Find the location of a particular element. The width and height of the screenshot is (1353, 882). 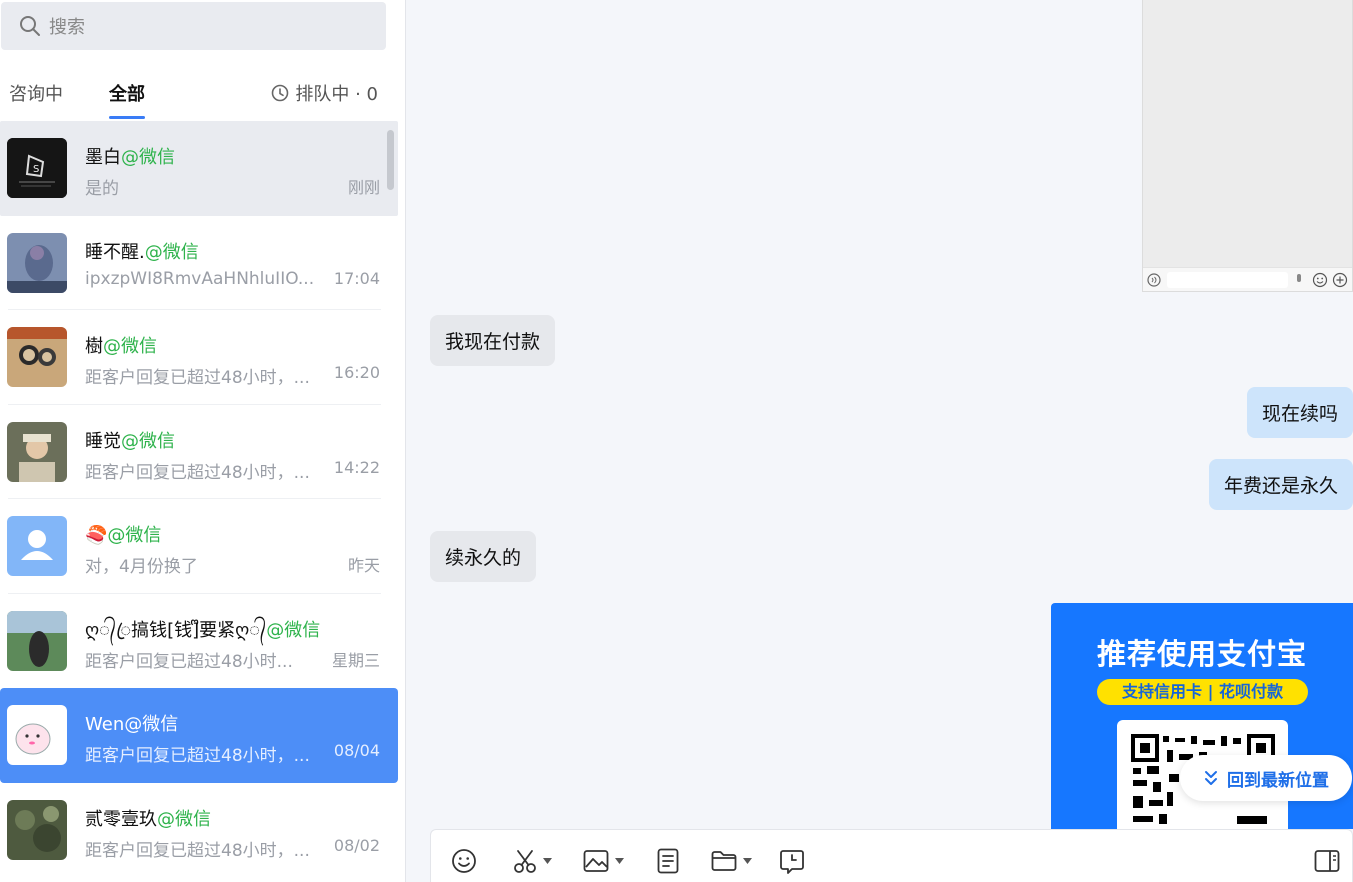

history-icon is located at coordinates (792, 862).